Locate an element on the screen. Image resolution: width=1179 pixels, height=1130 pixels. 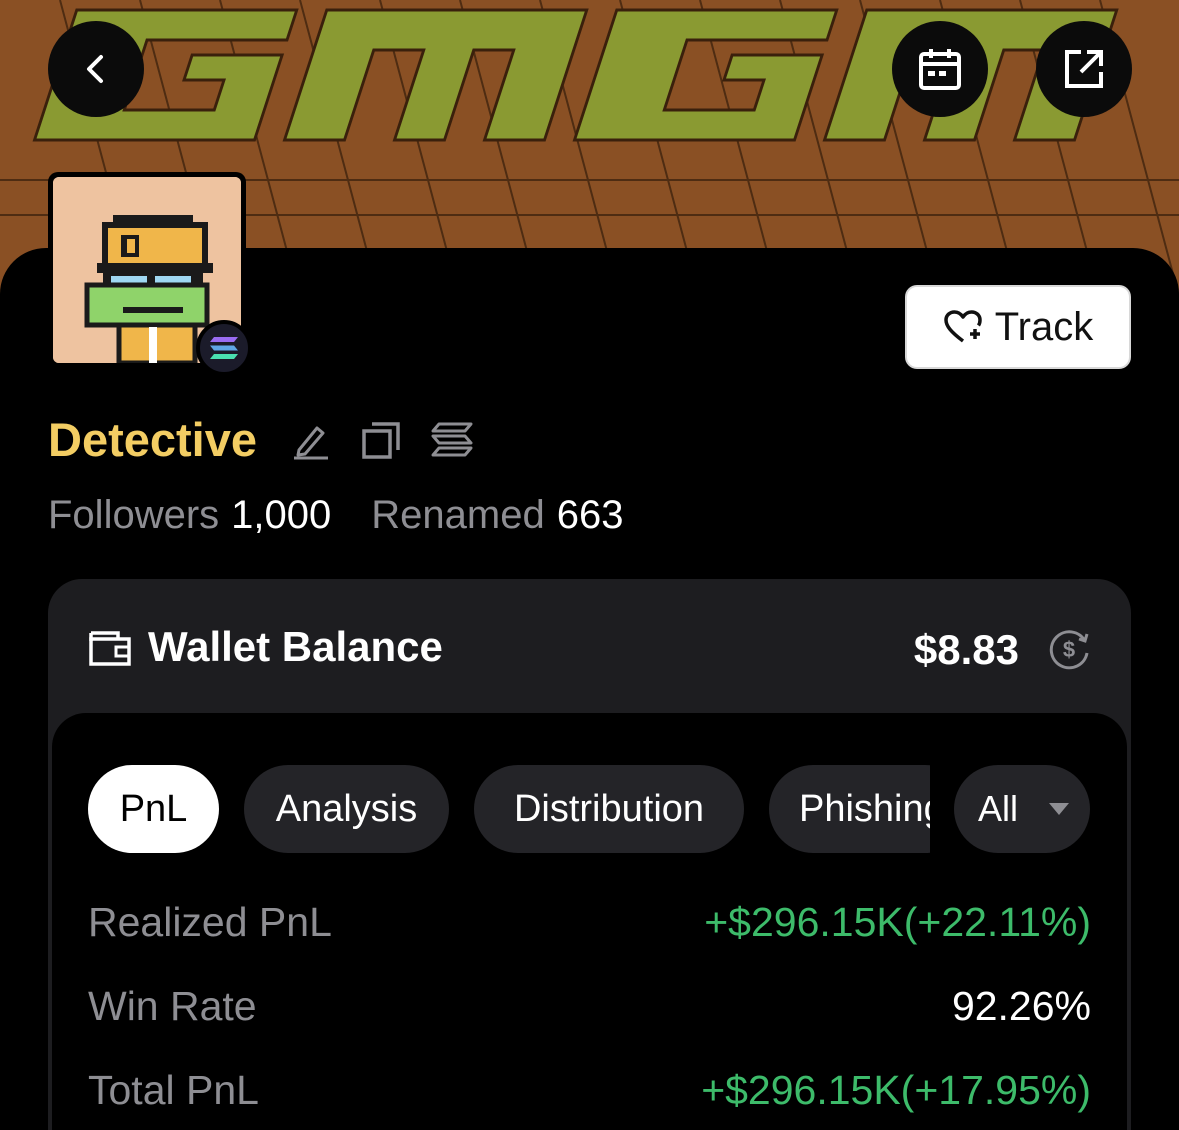
solana-icon is located at coordinates (224, 348).